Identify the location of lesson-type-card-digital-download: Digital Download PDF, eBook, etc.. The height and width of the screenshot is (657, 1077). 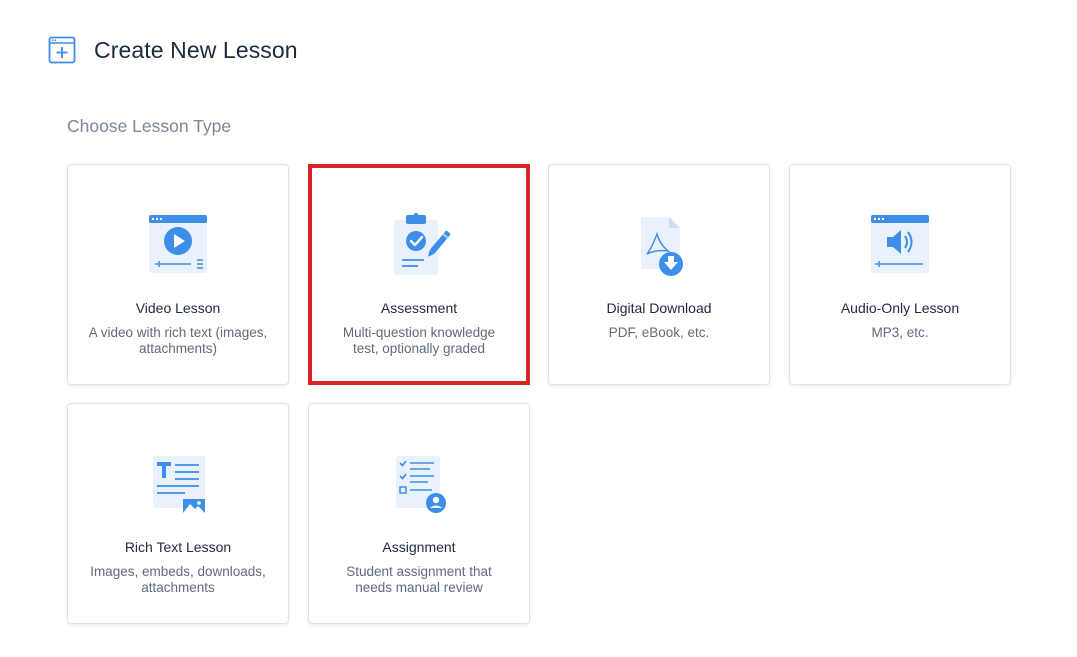
(659, 274).